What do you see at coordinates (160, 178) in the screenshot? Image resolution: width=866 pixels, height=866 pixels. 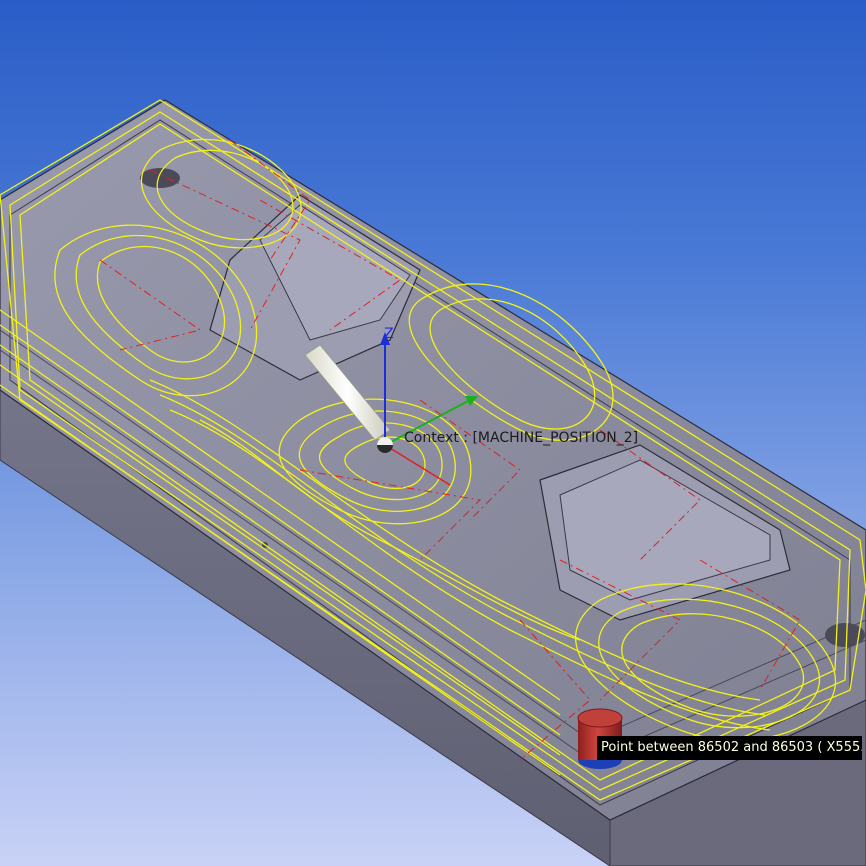 I see `hole-top-left` at bounding box center [160, 178].